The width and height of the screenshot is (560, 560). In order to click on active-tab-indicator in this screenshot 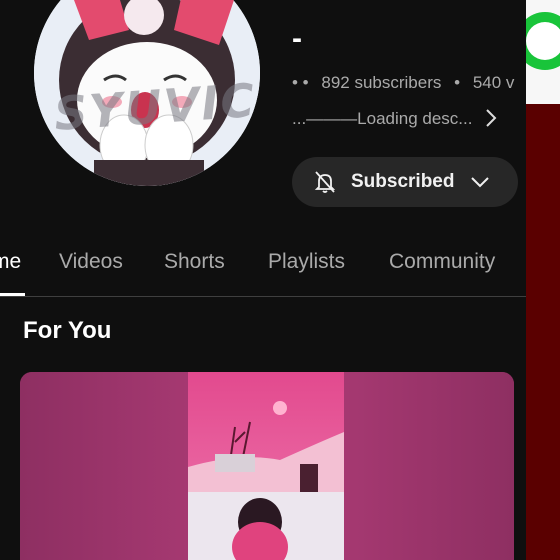, I will do `click(12, 294)`.